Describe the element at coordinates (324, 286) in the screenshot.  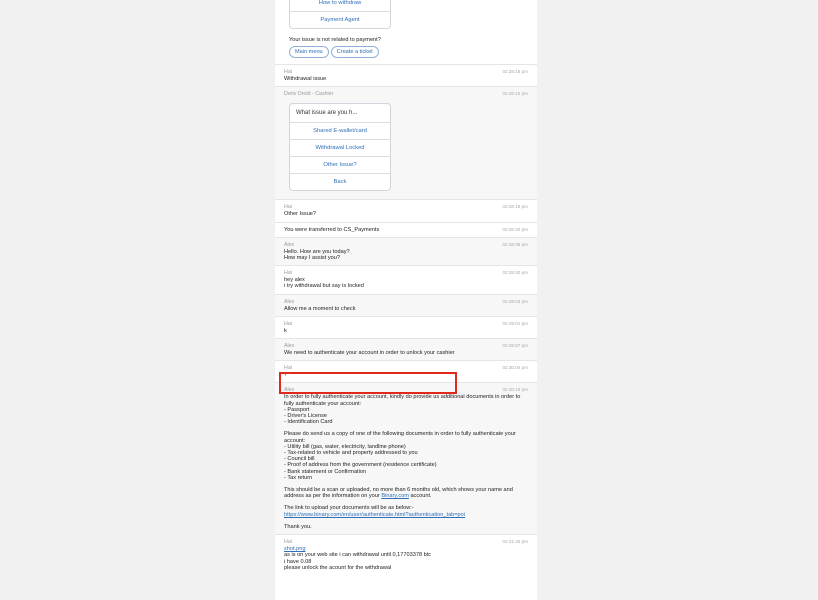
I see `message-text: i try withdrawal but say is locked` at that location.